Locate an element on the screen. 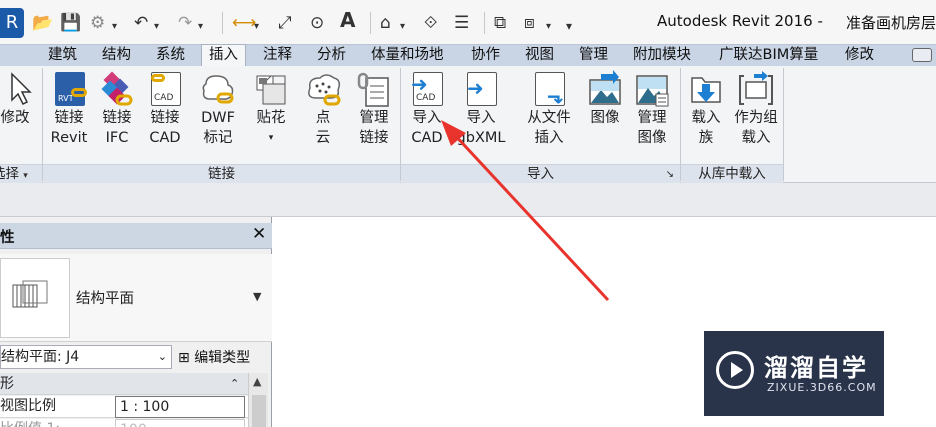 The width and height of the screenshot is (936, 427). scroll-up-icon: ▲ is located at coordinates (257, 381).